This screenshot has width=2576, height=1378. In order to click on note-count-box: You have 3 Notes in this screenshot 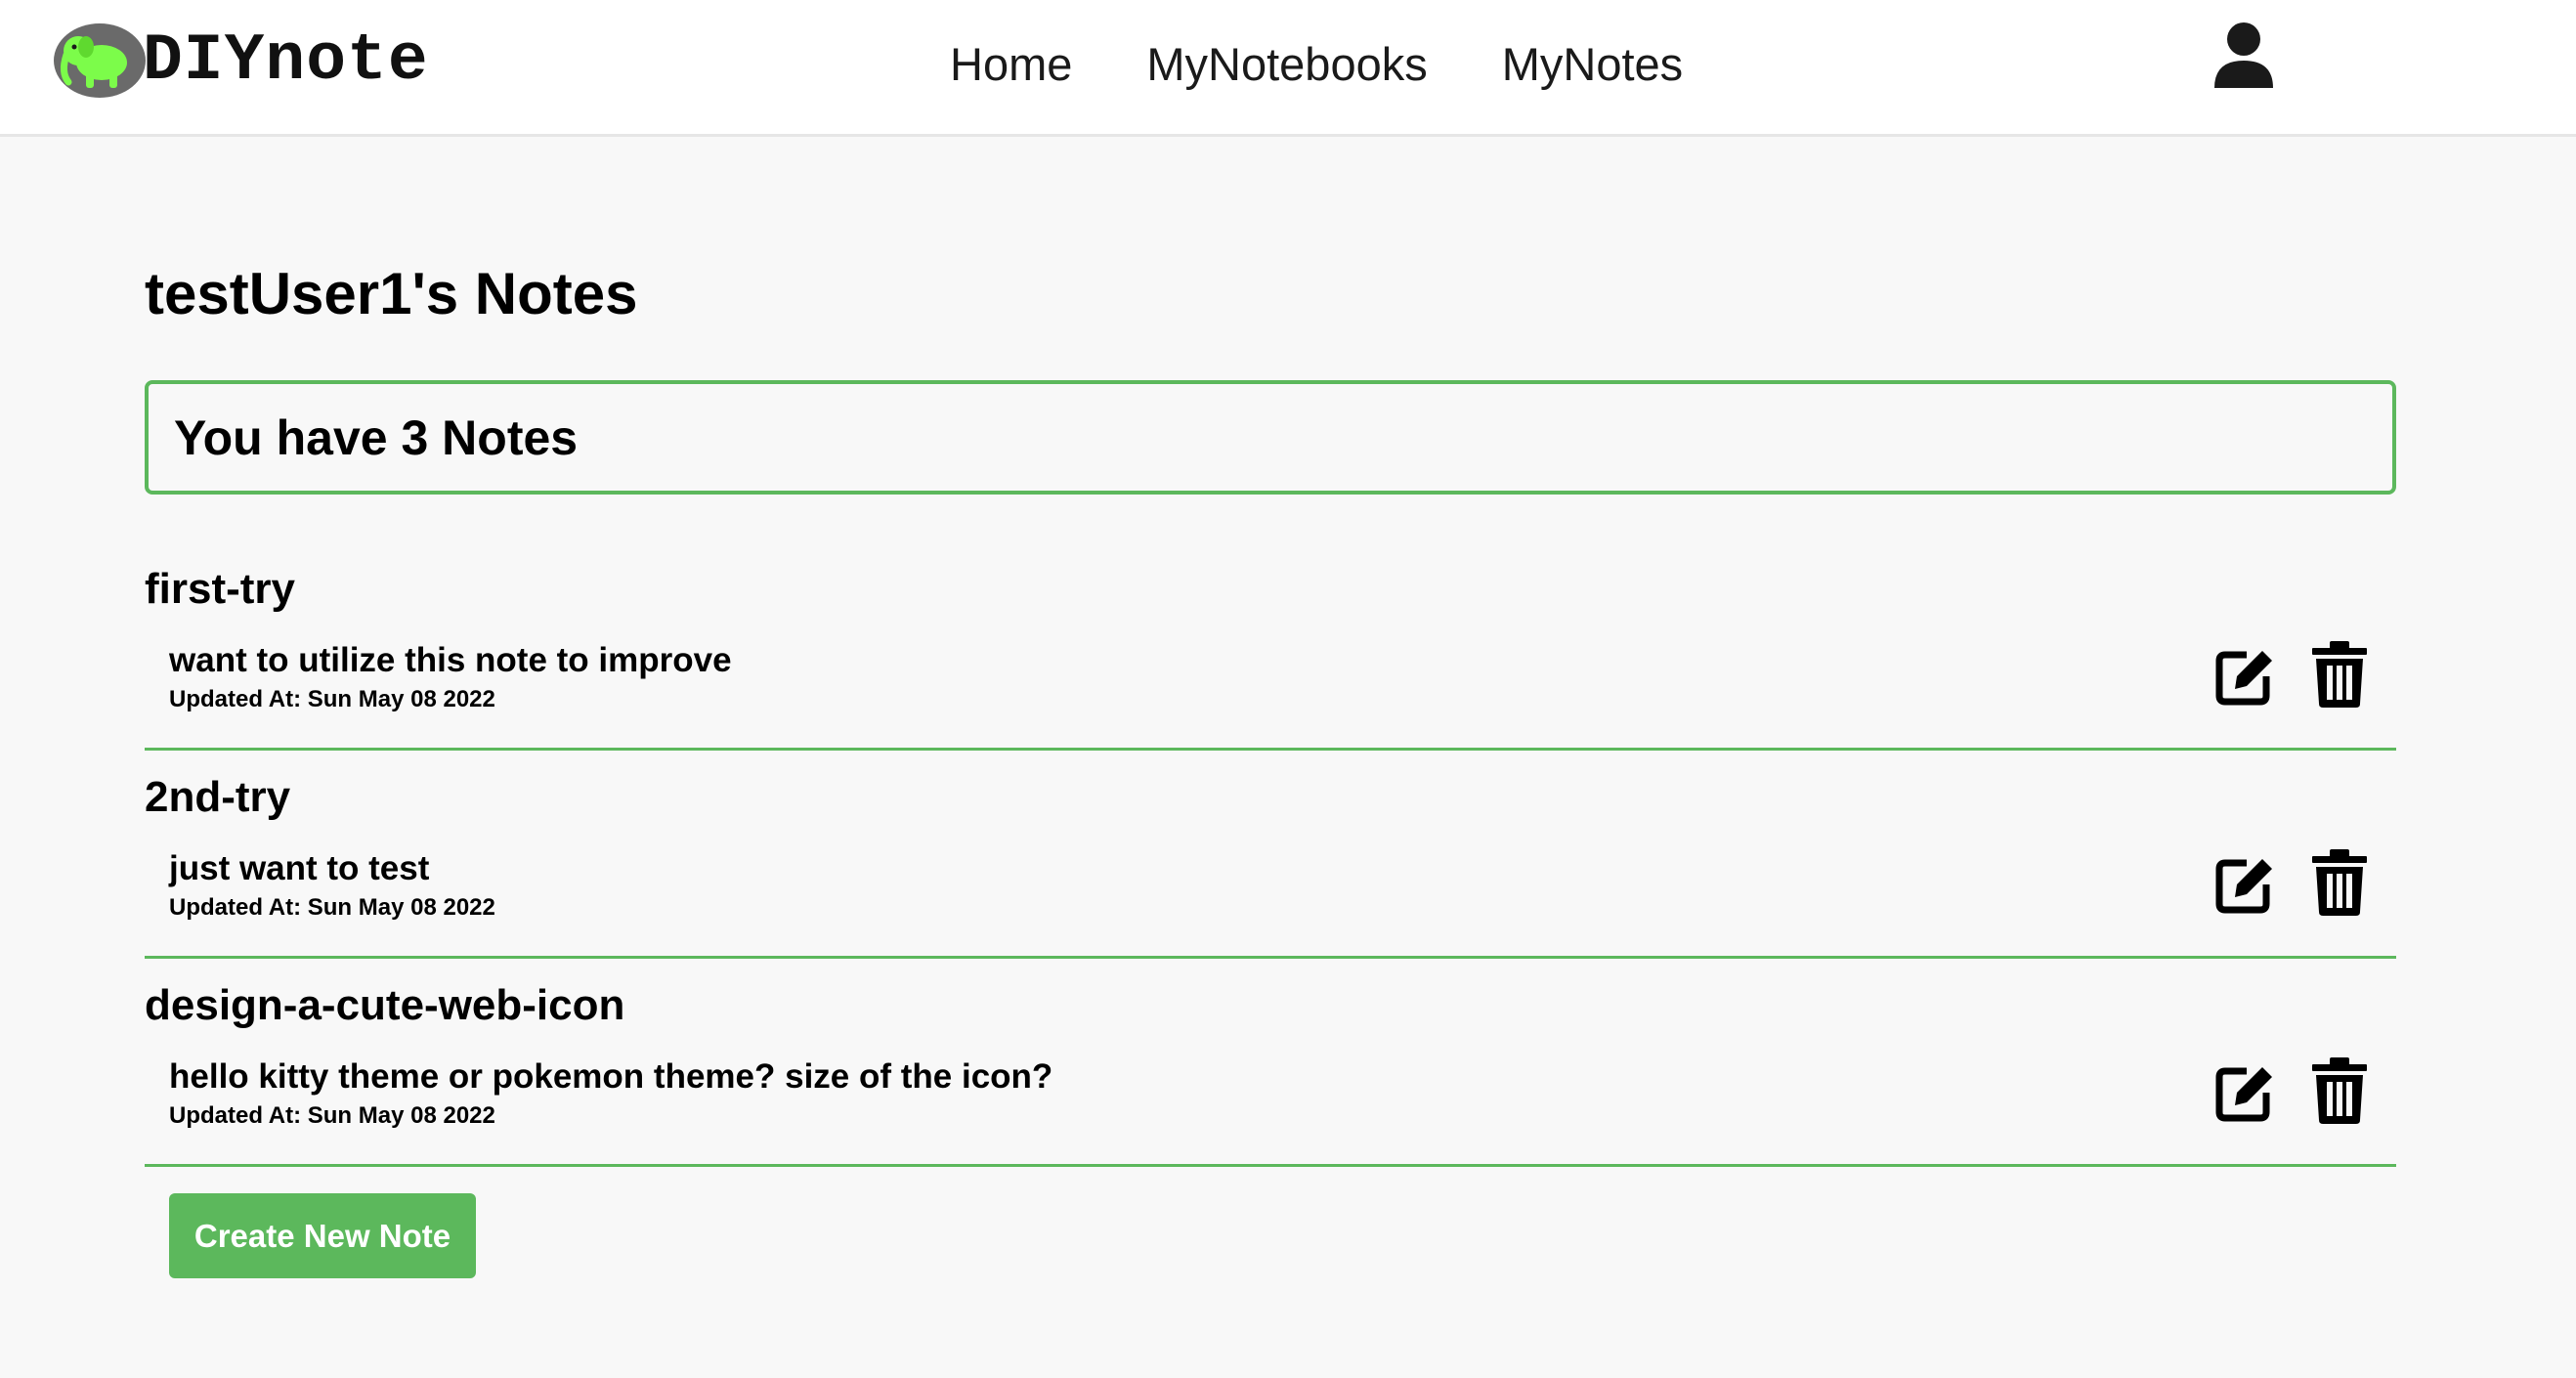, I will do `click(1271, 437)`.